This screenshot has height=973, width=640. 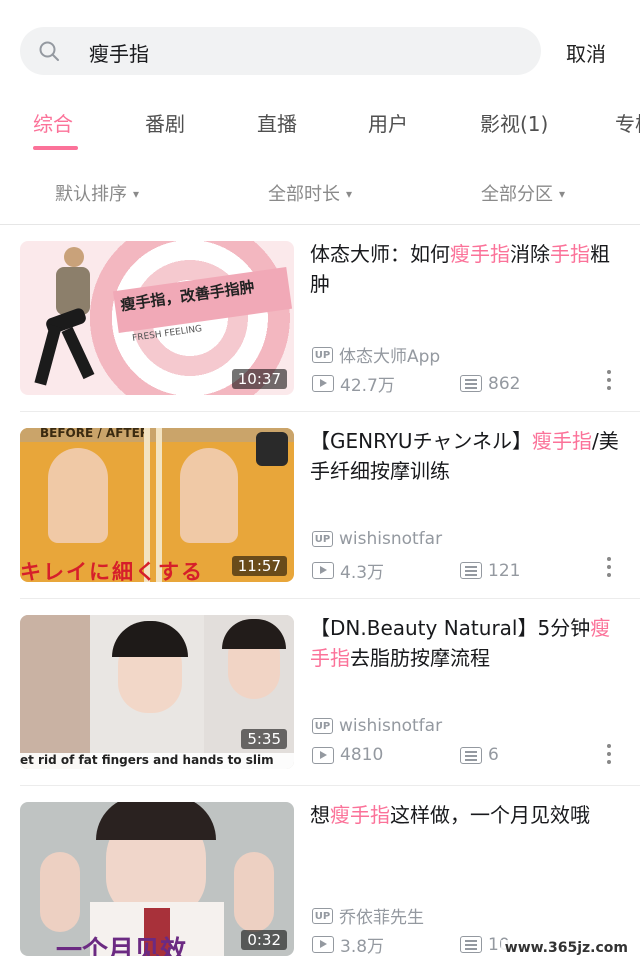 I want to click on stats-row: 4810 6, so click(x=405, y=755).